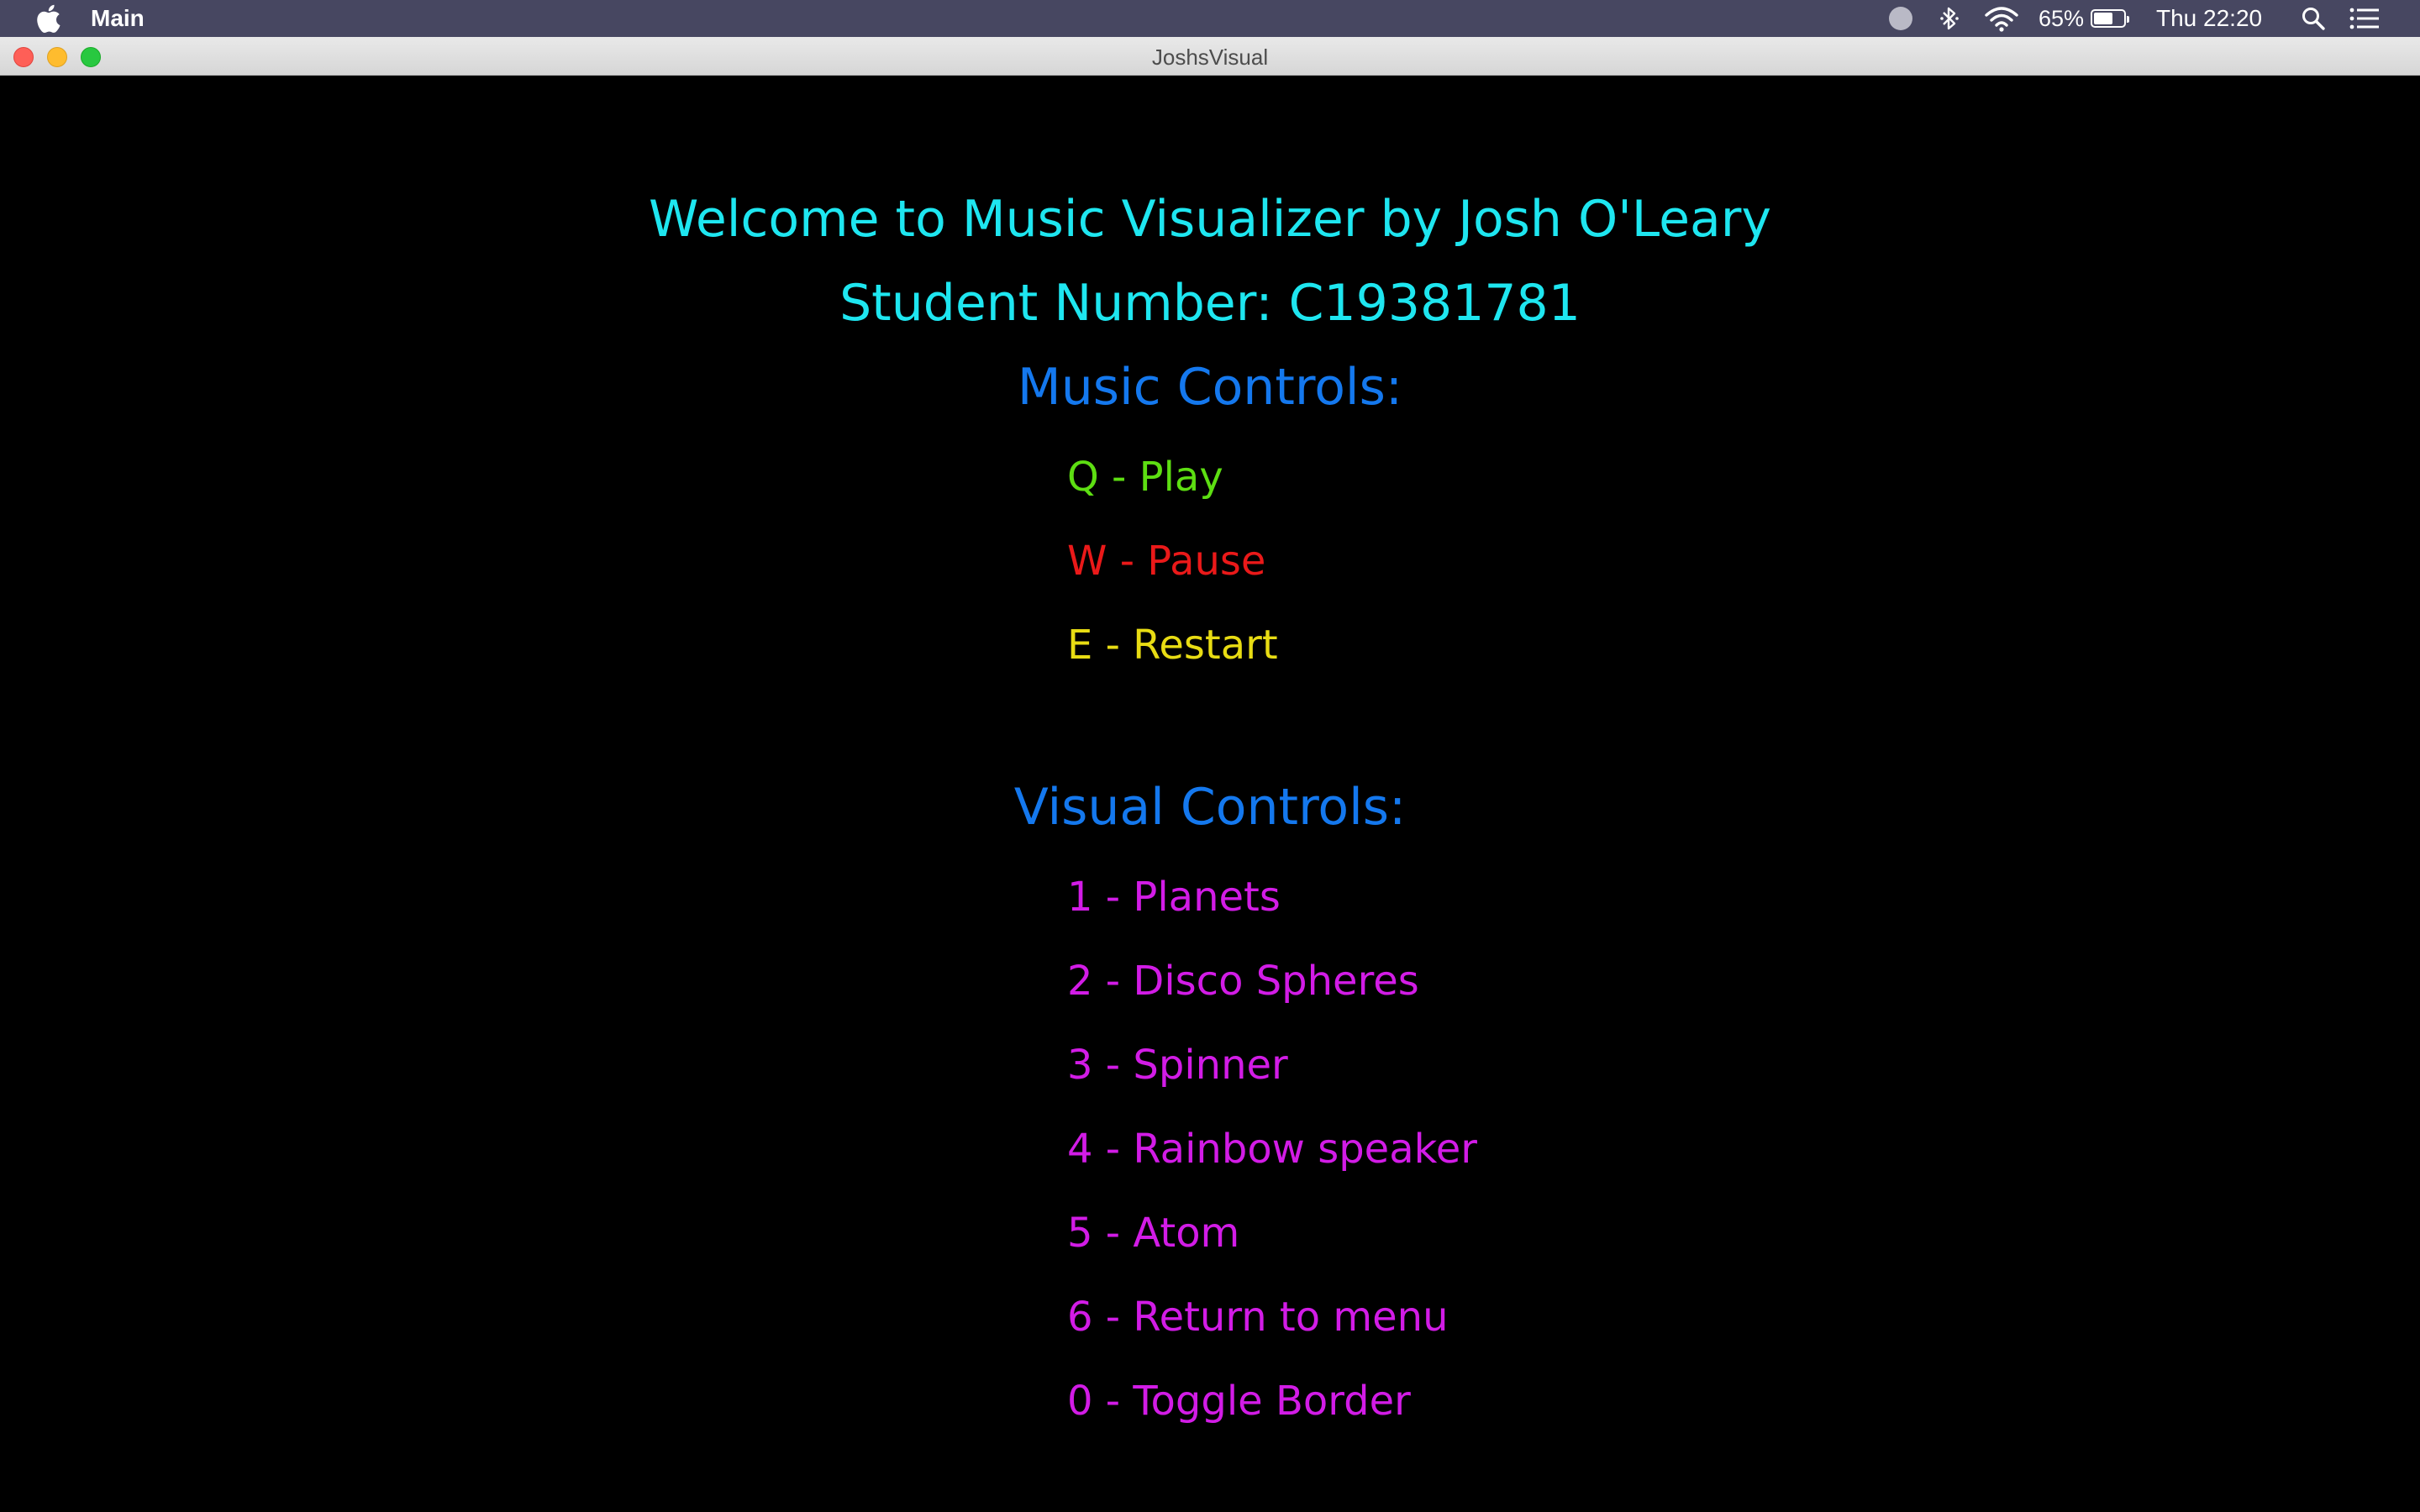  I want to click on spotlight-search-icon, so click(2313, 18).